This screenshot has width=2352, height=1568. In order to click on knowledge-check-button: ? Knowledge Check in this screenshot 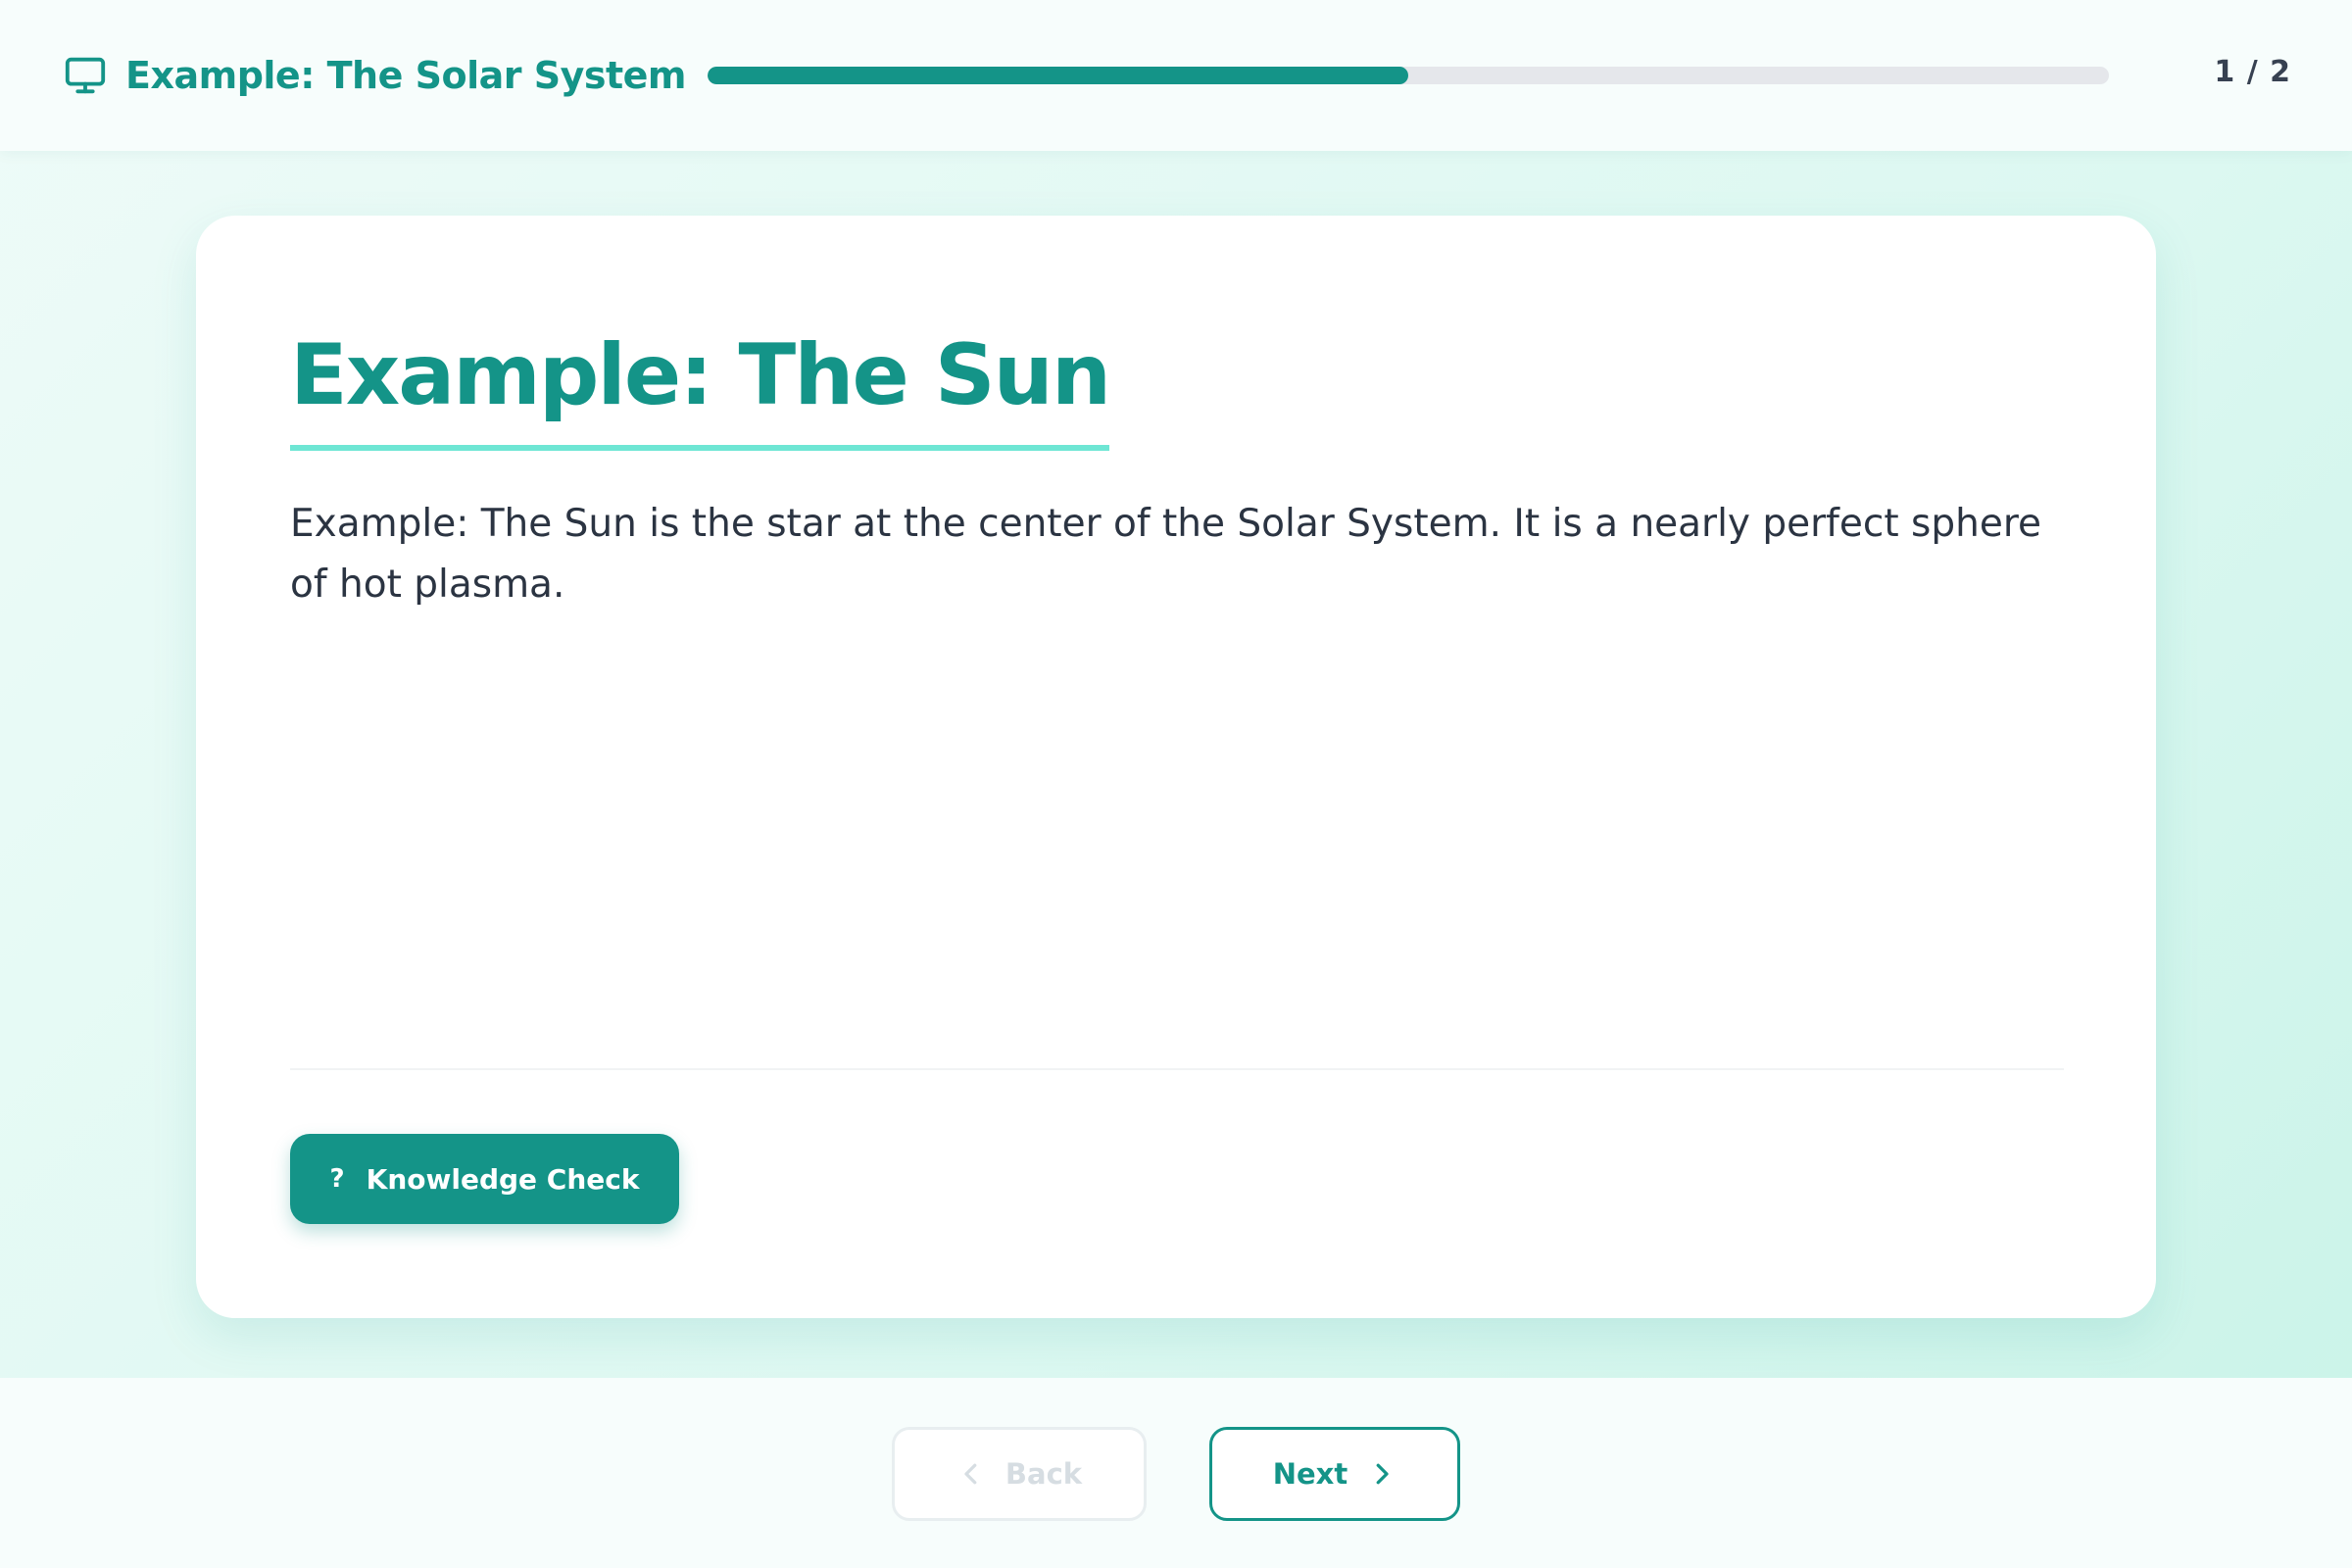, I will do `click(484, 1179)`.